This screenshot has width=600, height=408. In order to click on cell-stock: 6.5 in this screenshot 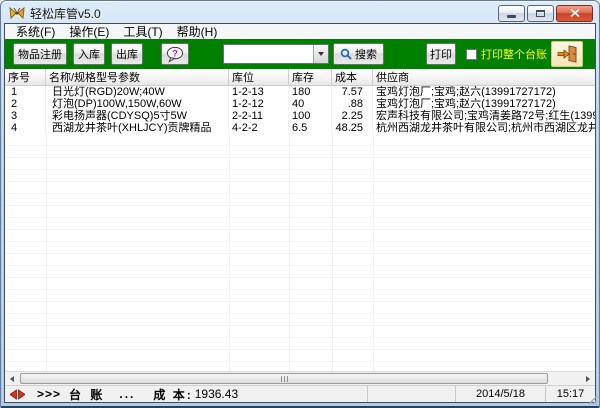, I will do `click(310, 128)`.